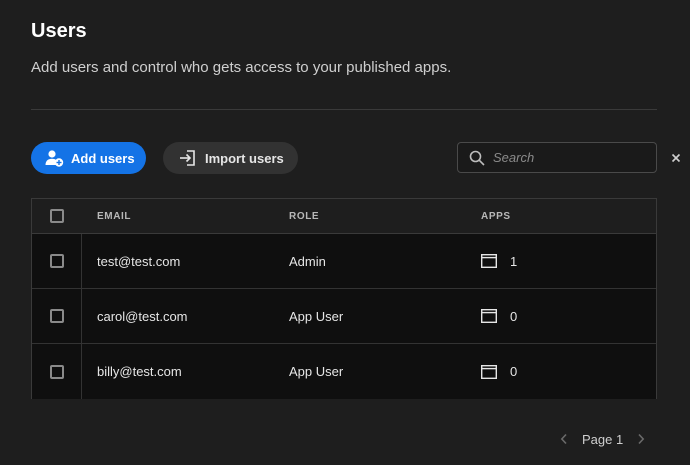  Describe the element at coordinates (139, 261) in the screenshot. I see `user-email: test@test.com` at that location.